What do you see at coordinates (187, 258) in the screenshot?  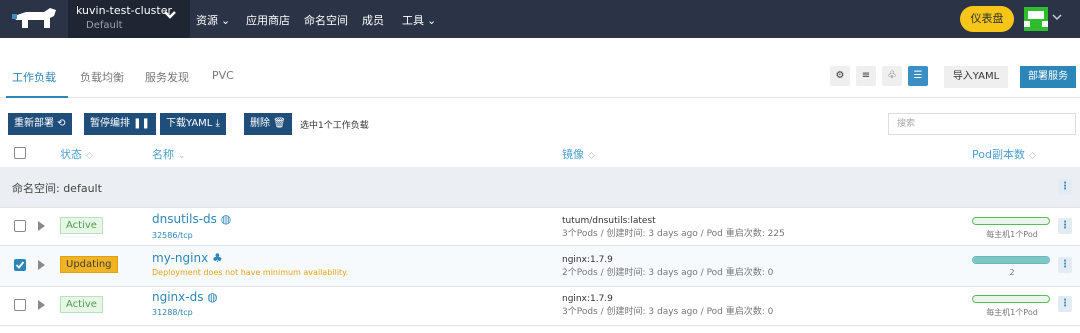 I see `workload-name-link: my-nginx ♣` at bounding box center [187, 258].